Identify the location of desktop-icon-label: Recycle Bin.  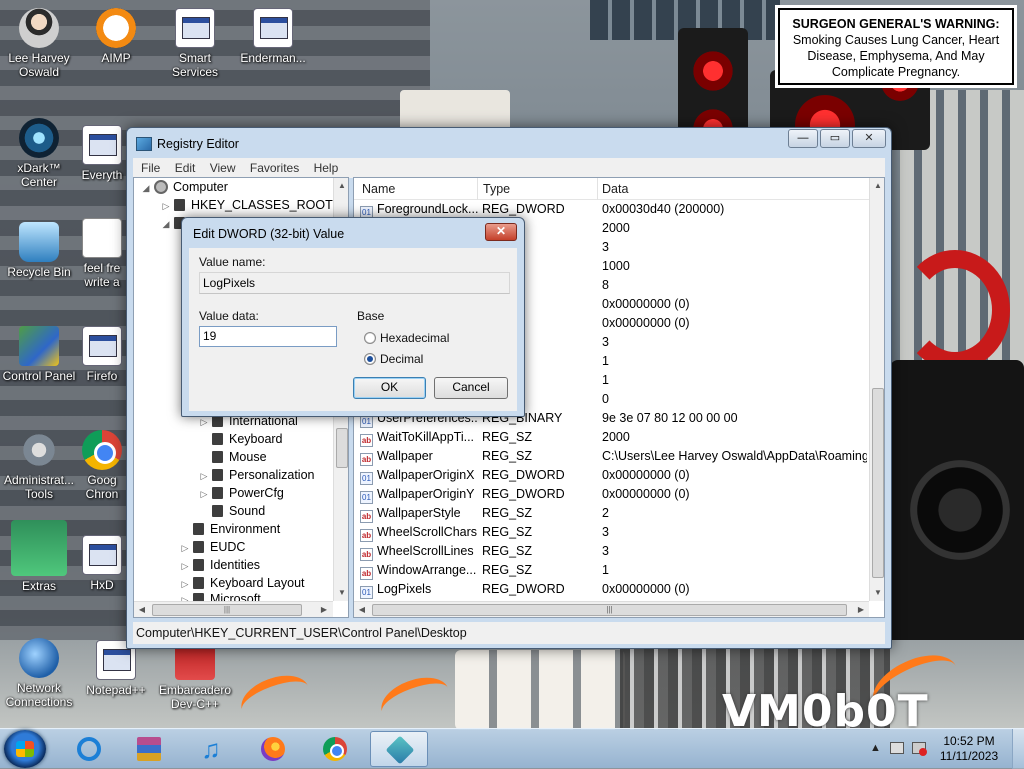
(39, 272).